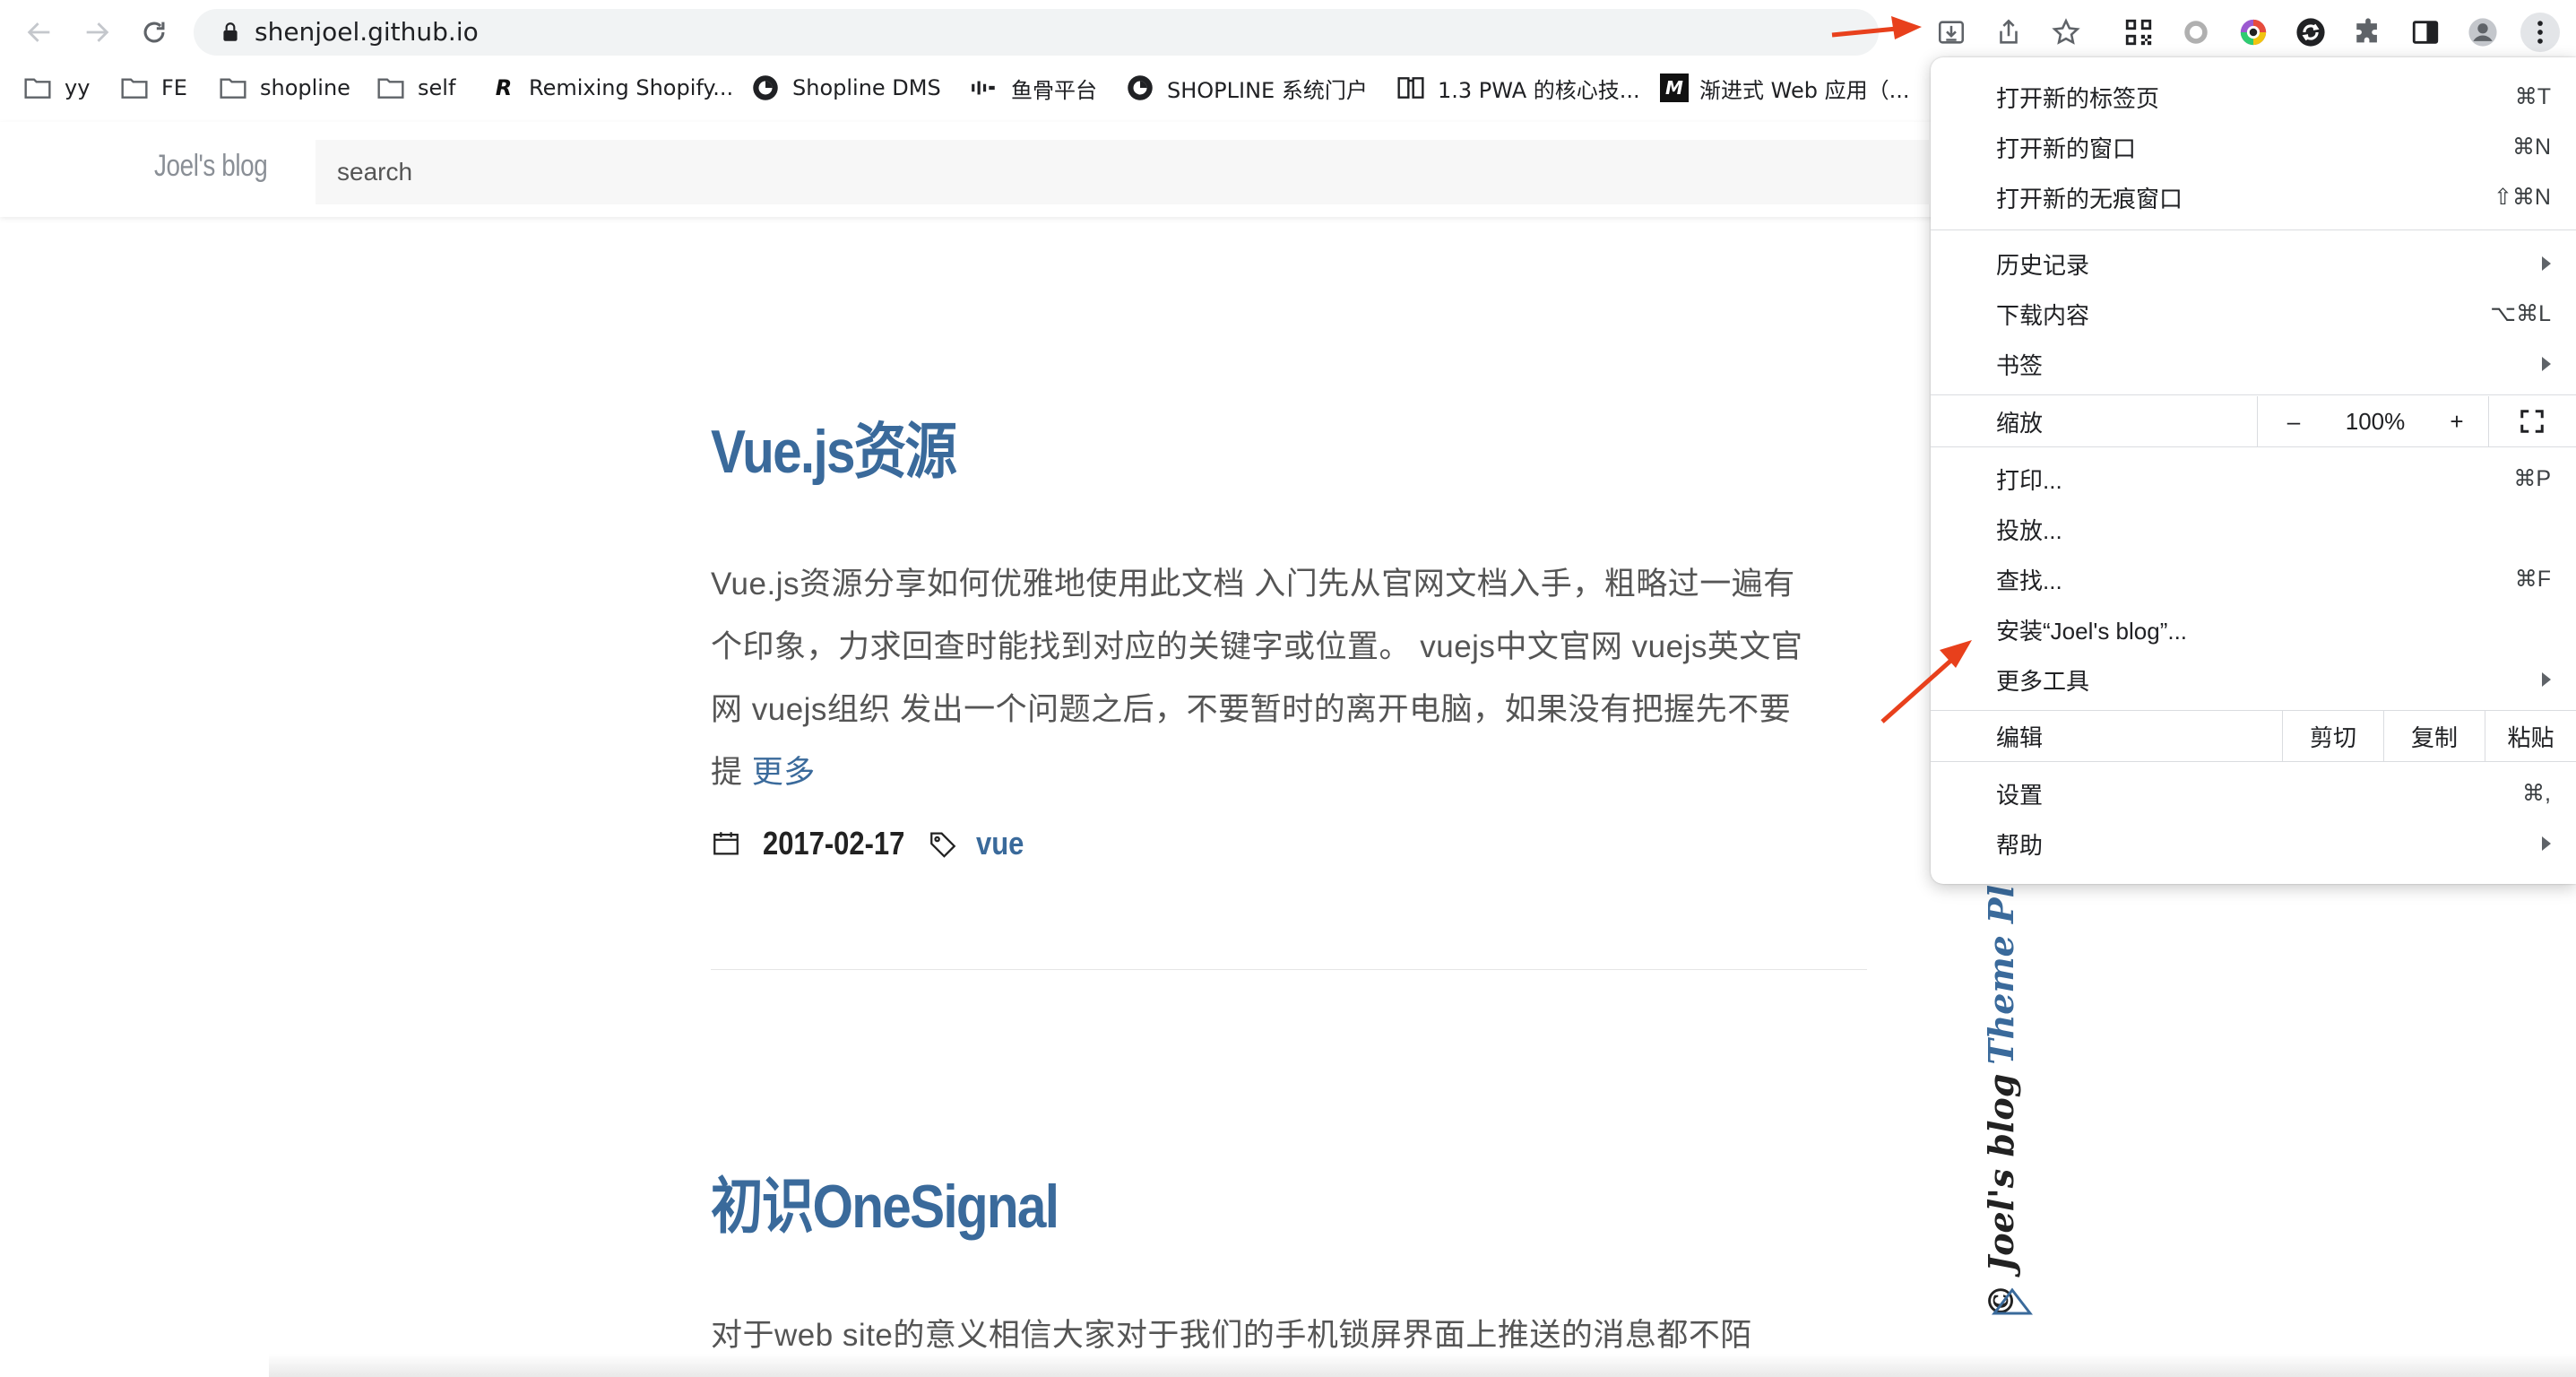  I want to click on search-input, so click(1122, 172).